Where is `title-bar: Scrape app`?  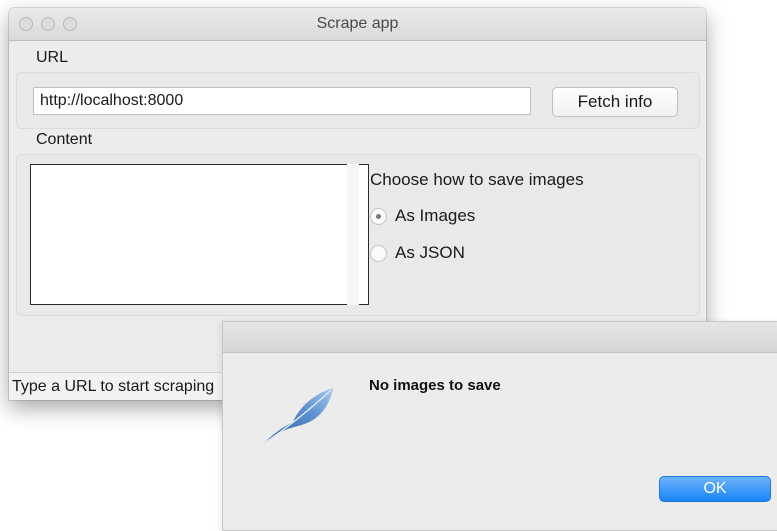 title-bar: Scrape app is located at coordinates (357, 24).